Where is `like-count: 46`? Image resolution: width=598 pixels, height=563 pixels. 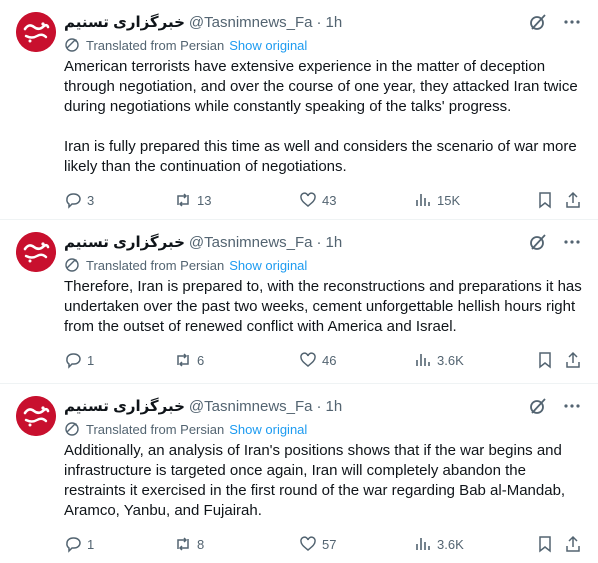 like-count: 46 is located at coordinates (329, 360).